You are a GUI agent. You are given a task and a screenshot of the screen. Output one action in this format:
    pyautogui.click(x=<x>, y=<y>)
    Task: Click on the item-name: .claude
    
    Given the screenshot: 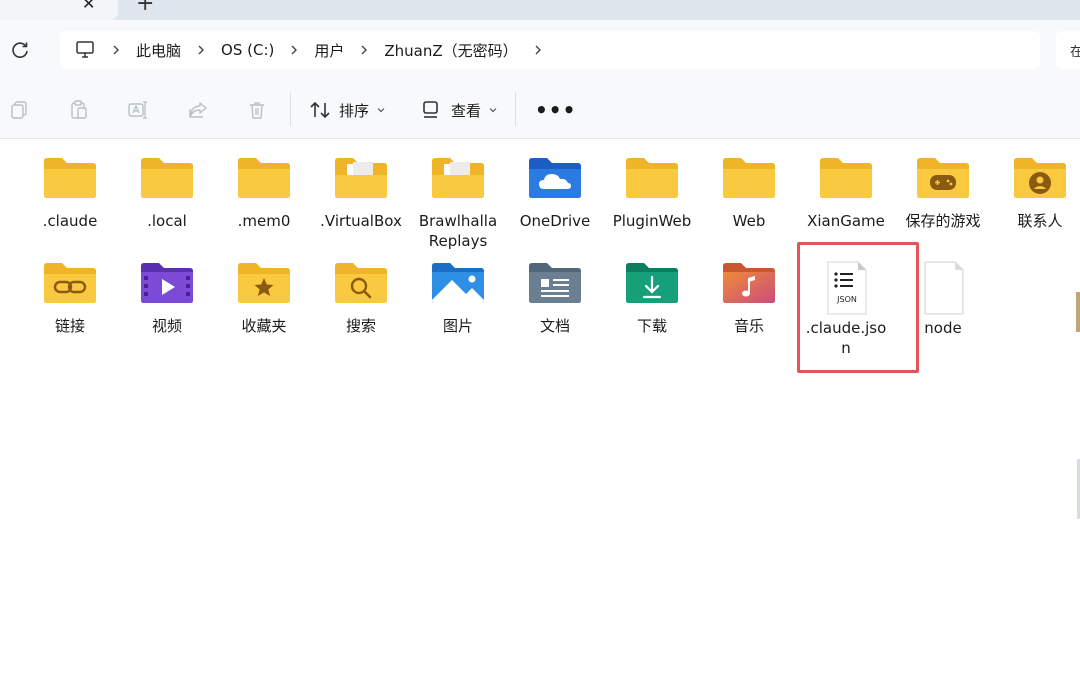 What is the action you would take?
    pyautogui.click(x=70, y=221)
    